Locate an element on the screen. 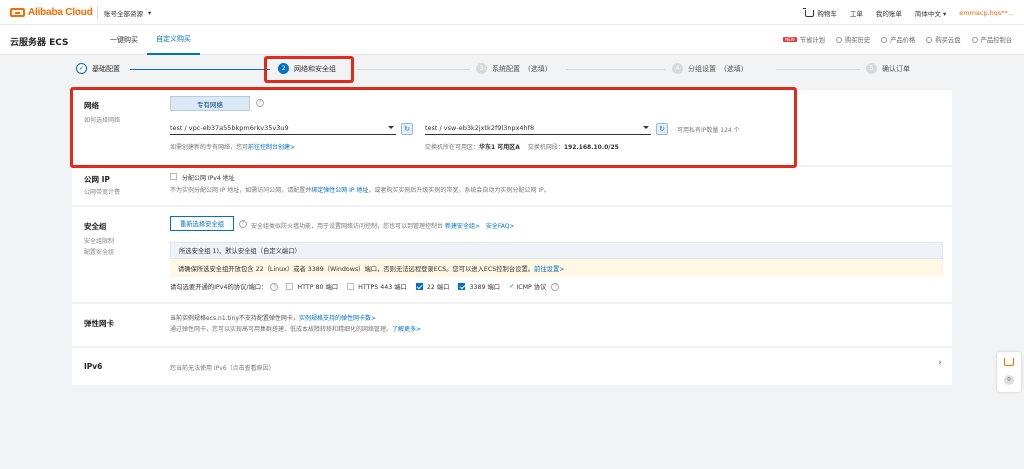 The height and width of the screenshot is (469, 1024). step-group-settings: 4 分组设置 (选填) is located at coordinates (707, 68).